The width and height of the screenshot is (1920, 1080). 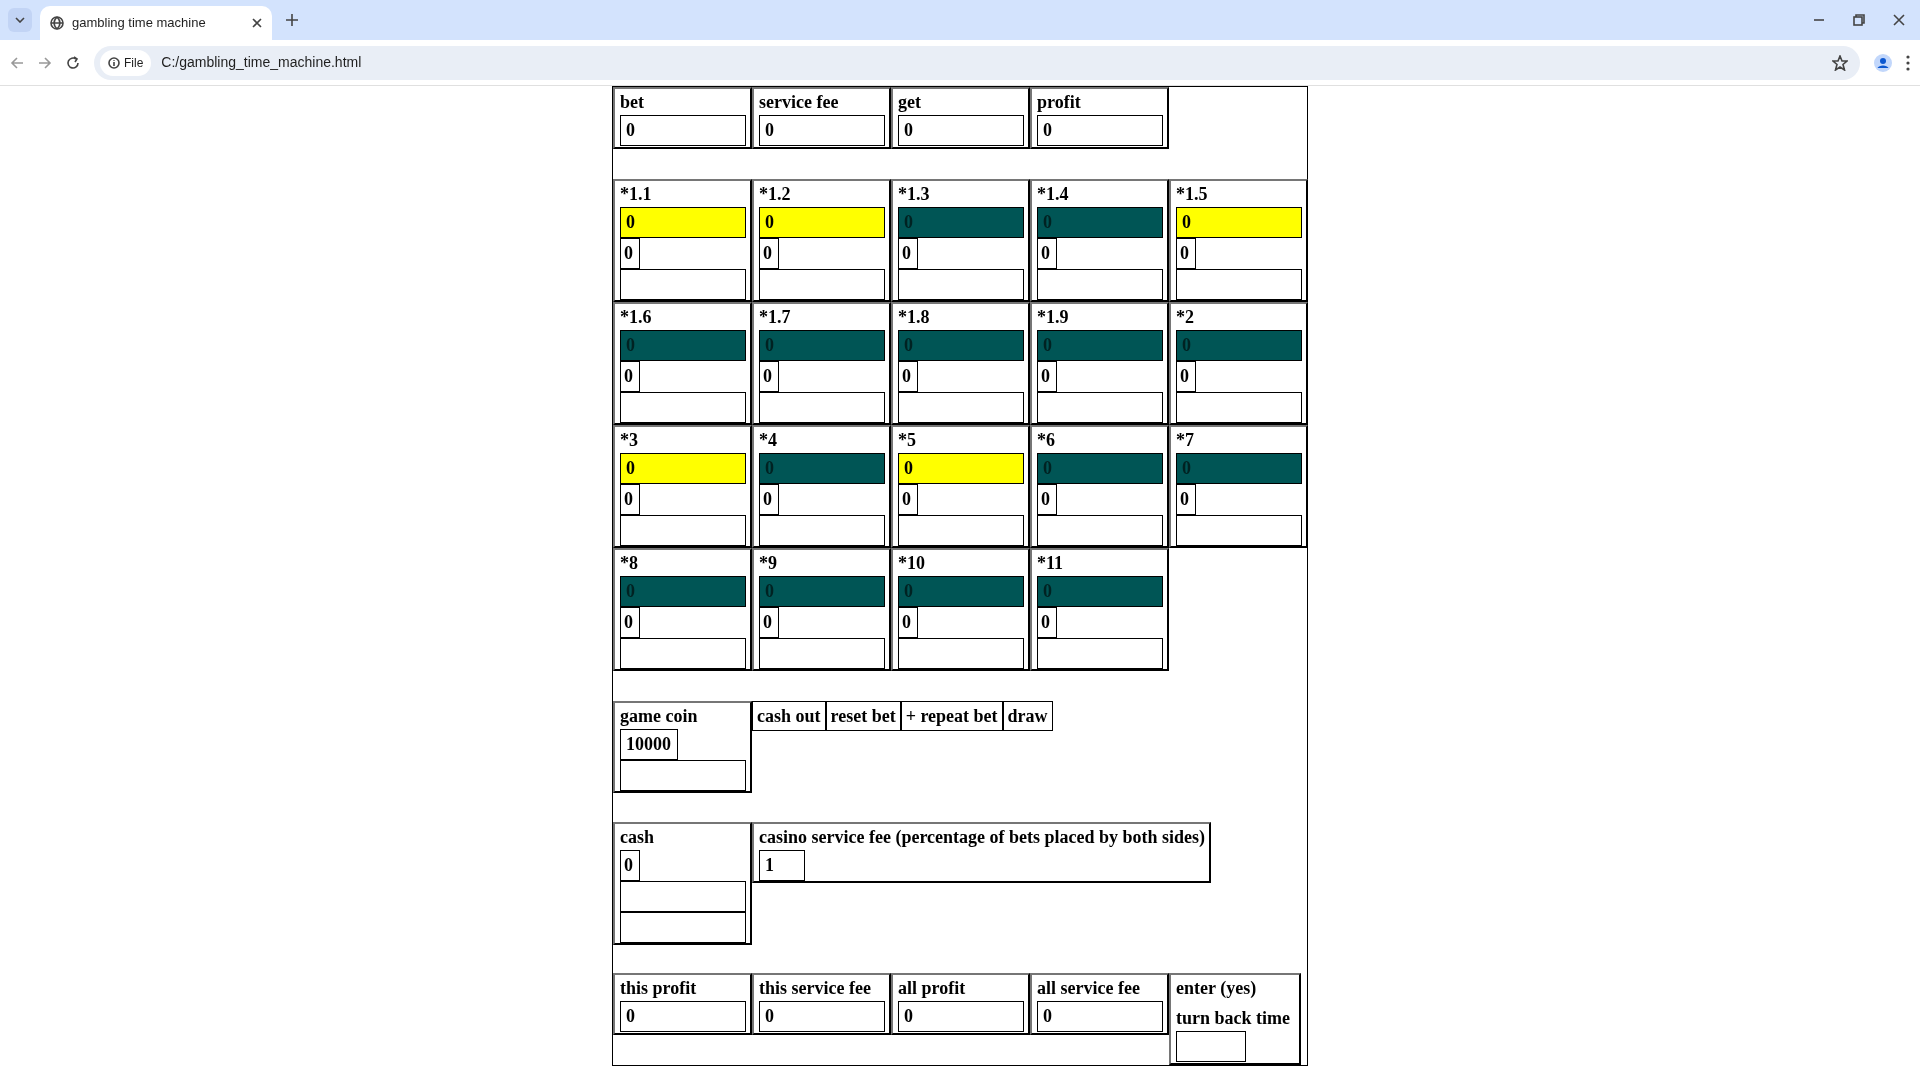 What do you see at coordinates (914, 317) in the screenshot?
I see `field-label: *1.8` at bounding box center [914, 317].